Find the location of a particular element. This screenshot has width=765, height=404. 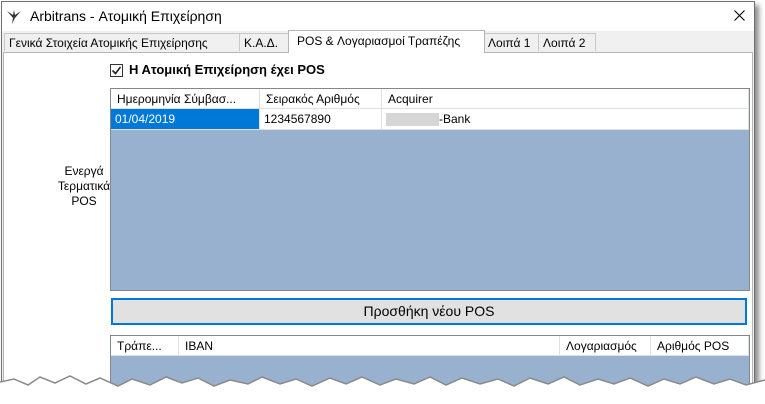

bank-accounts-grid: Τράπε... IBAN Λογαριασμός Αριθμός POS is located at coordinates (430, 366).